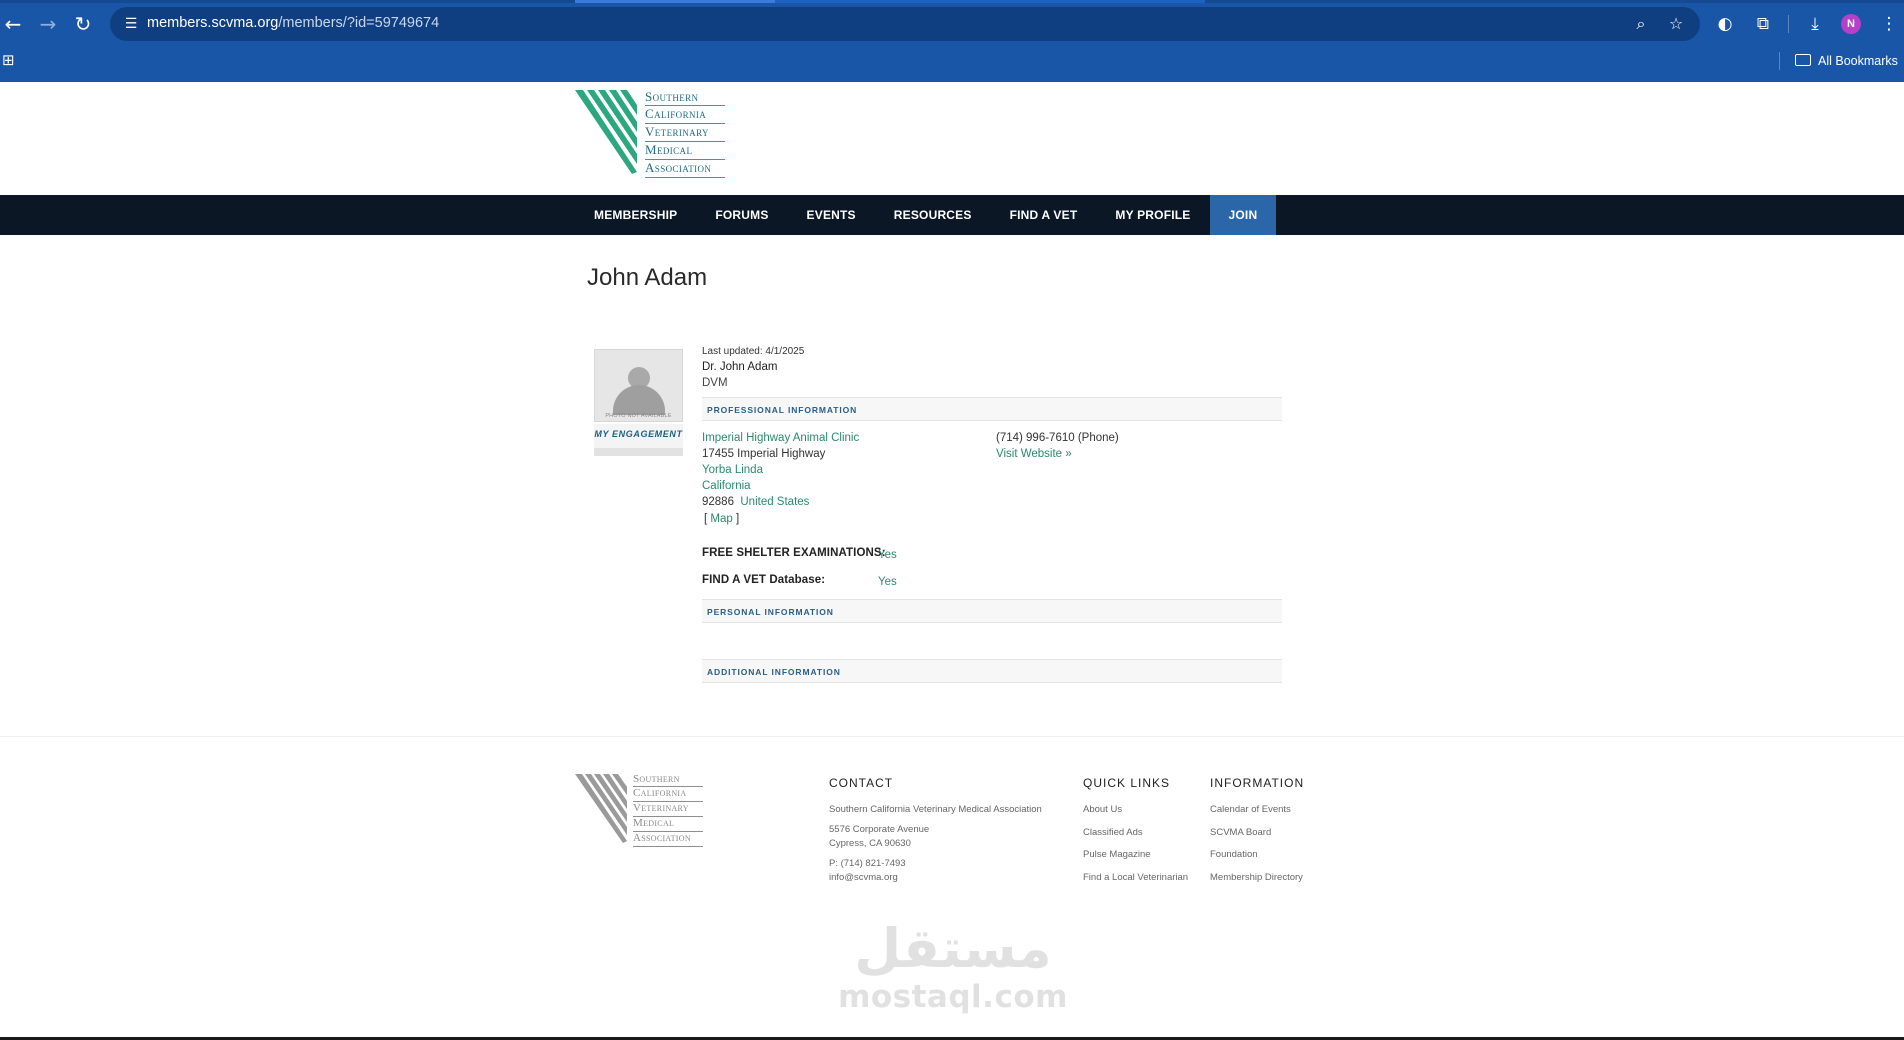 The width and height of the screenshot is (1904, 1040). I want to click on visit-website-link: Visit Website », so click(1034, 454).